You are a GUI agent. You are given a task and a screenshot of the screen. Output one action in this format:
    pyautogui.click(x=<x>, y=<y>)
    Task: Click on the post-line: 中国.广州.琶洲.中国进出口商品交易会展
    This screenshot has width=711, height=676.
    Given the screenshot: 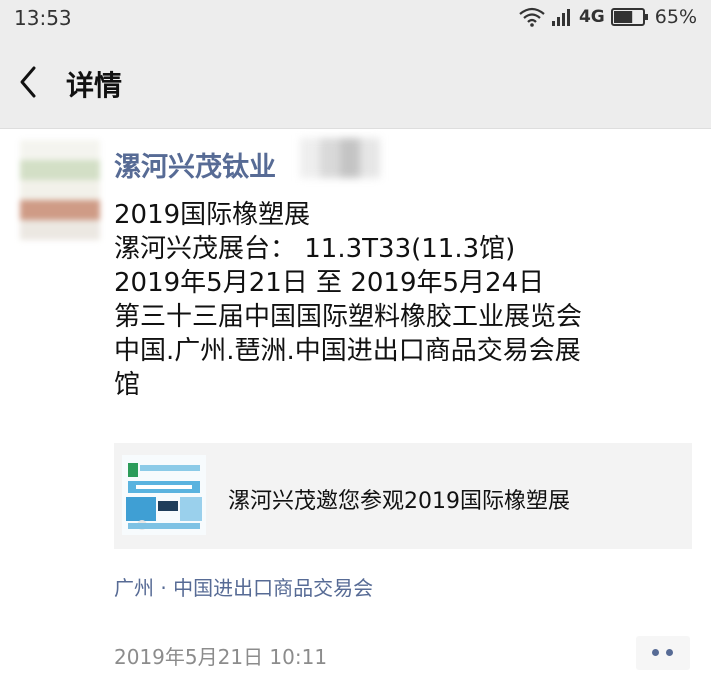 What is the action you would take?
    pyautogui.click(x=347, y=351)
    